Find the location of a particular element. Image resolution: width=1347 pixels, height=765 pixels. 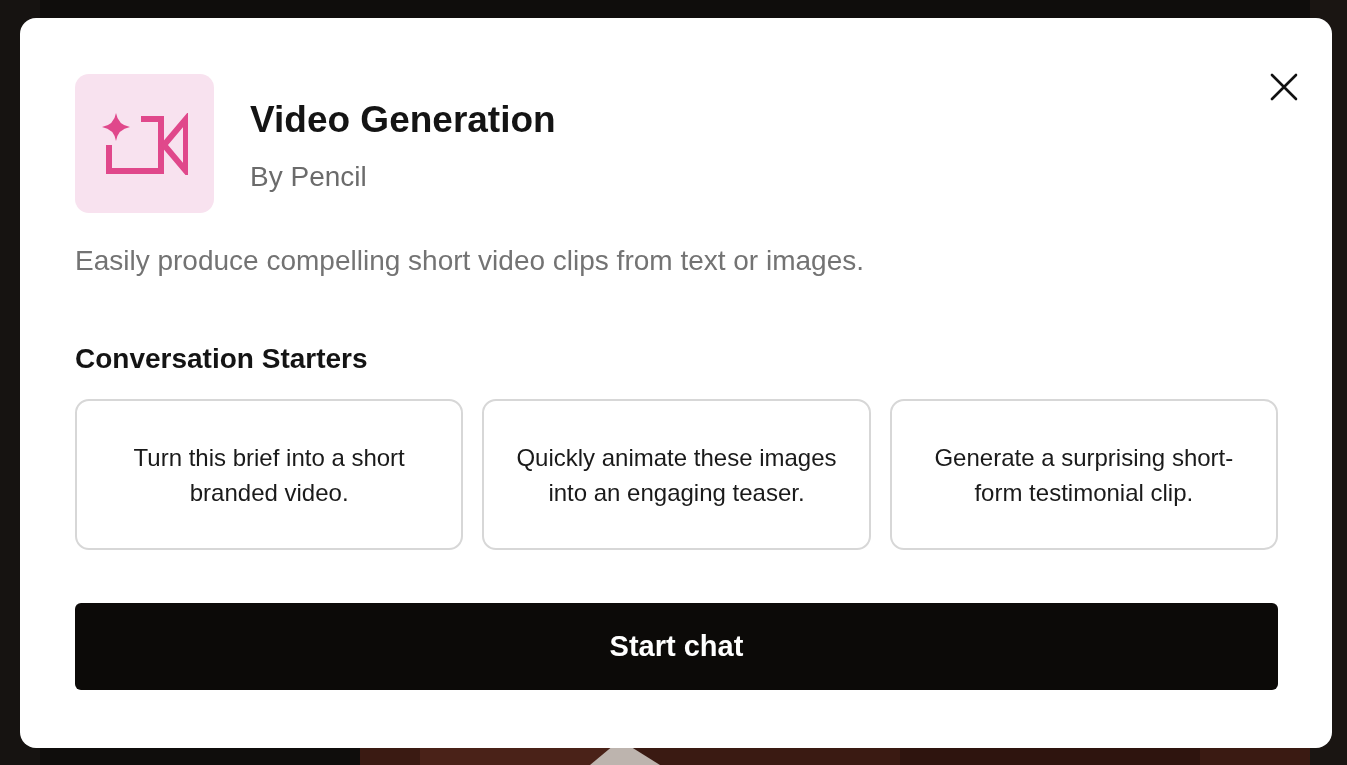

starter-card: Quickly animate these images into an engaging teaser. is located at coordinates (676, 474).